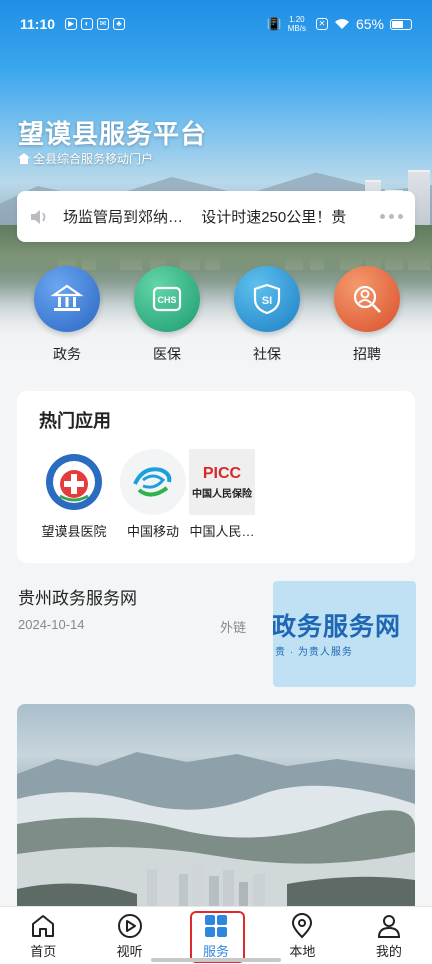 This screenshot has width=432, height=964. I want to click on battery-icon, so click(401, 24).